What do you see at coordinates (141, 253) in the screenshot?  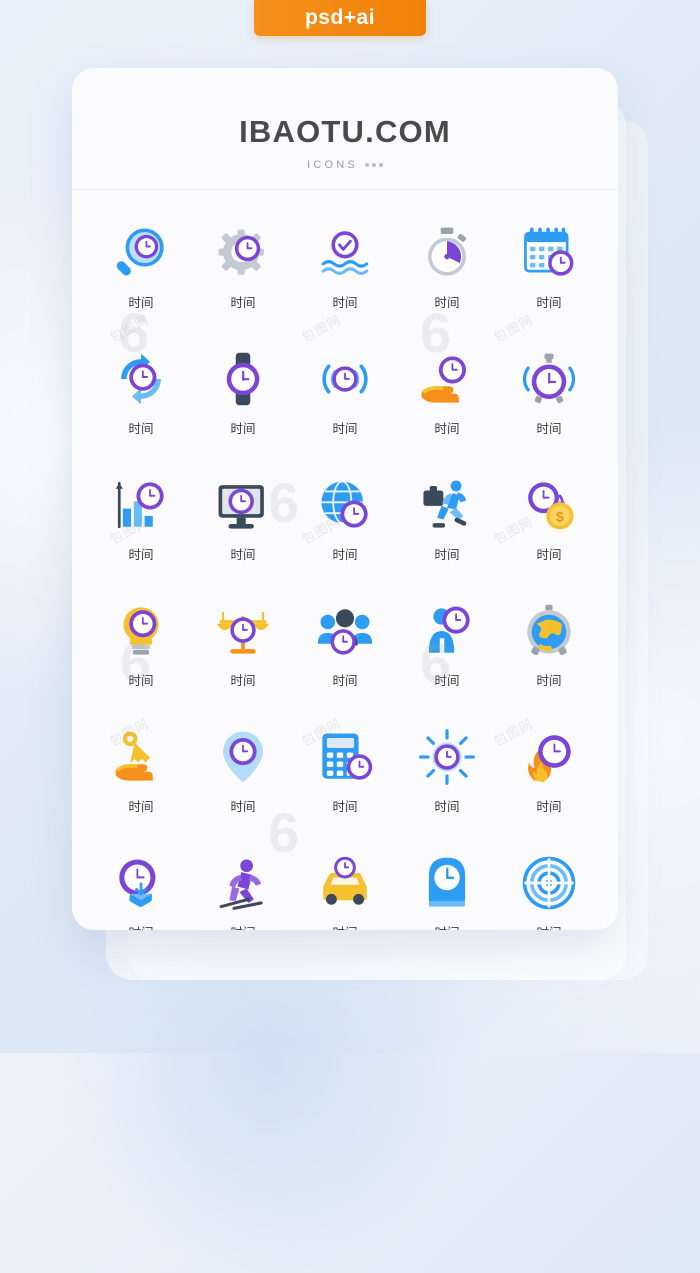 I see `magnifier-clock-icon` at bounding box center [141, 253].